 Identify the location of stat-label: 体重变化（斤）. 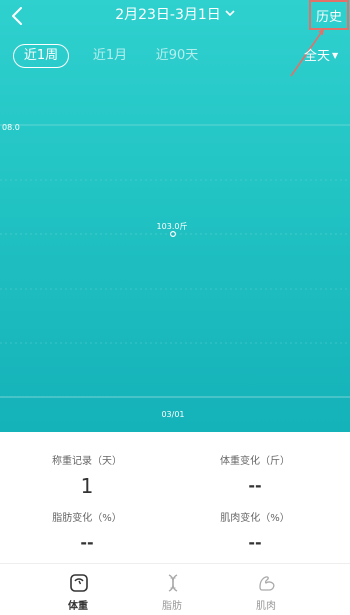
(255, 461).